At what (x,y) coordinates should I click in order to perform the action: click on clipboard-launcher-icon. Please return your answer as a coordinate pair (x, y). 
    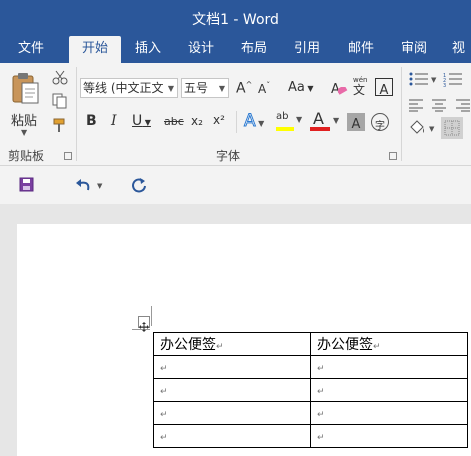
    Looking at the image, I should click on (68, 156).